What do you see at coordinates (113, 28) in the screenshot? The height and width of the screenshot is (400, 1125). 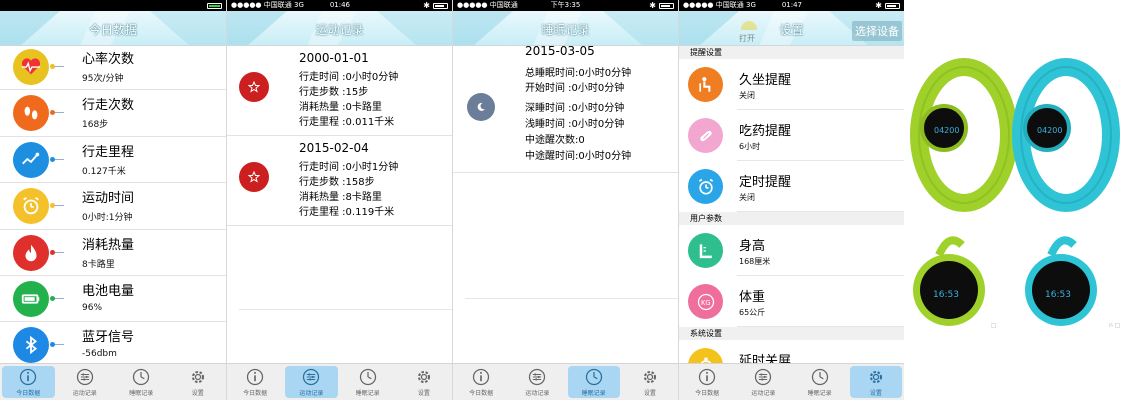 I see `nav-header: 今日数据` at bounding box center [113, 28].